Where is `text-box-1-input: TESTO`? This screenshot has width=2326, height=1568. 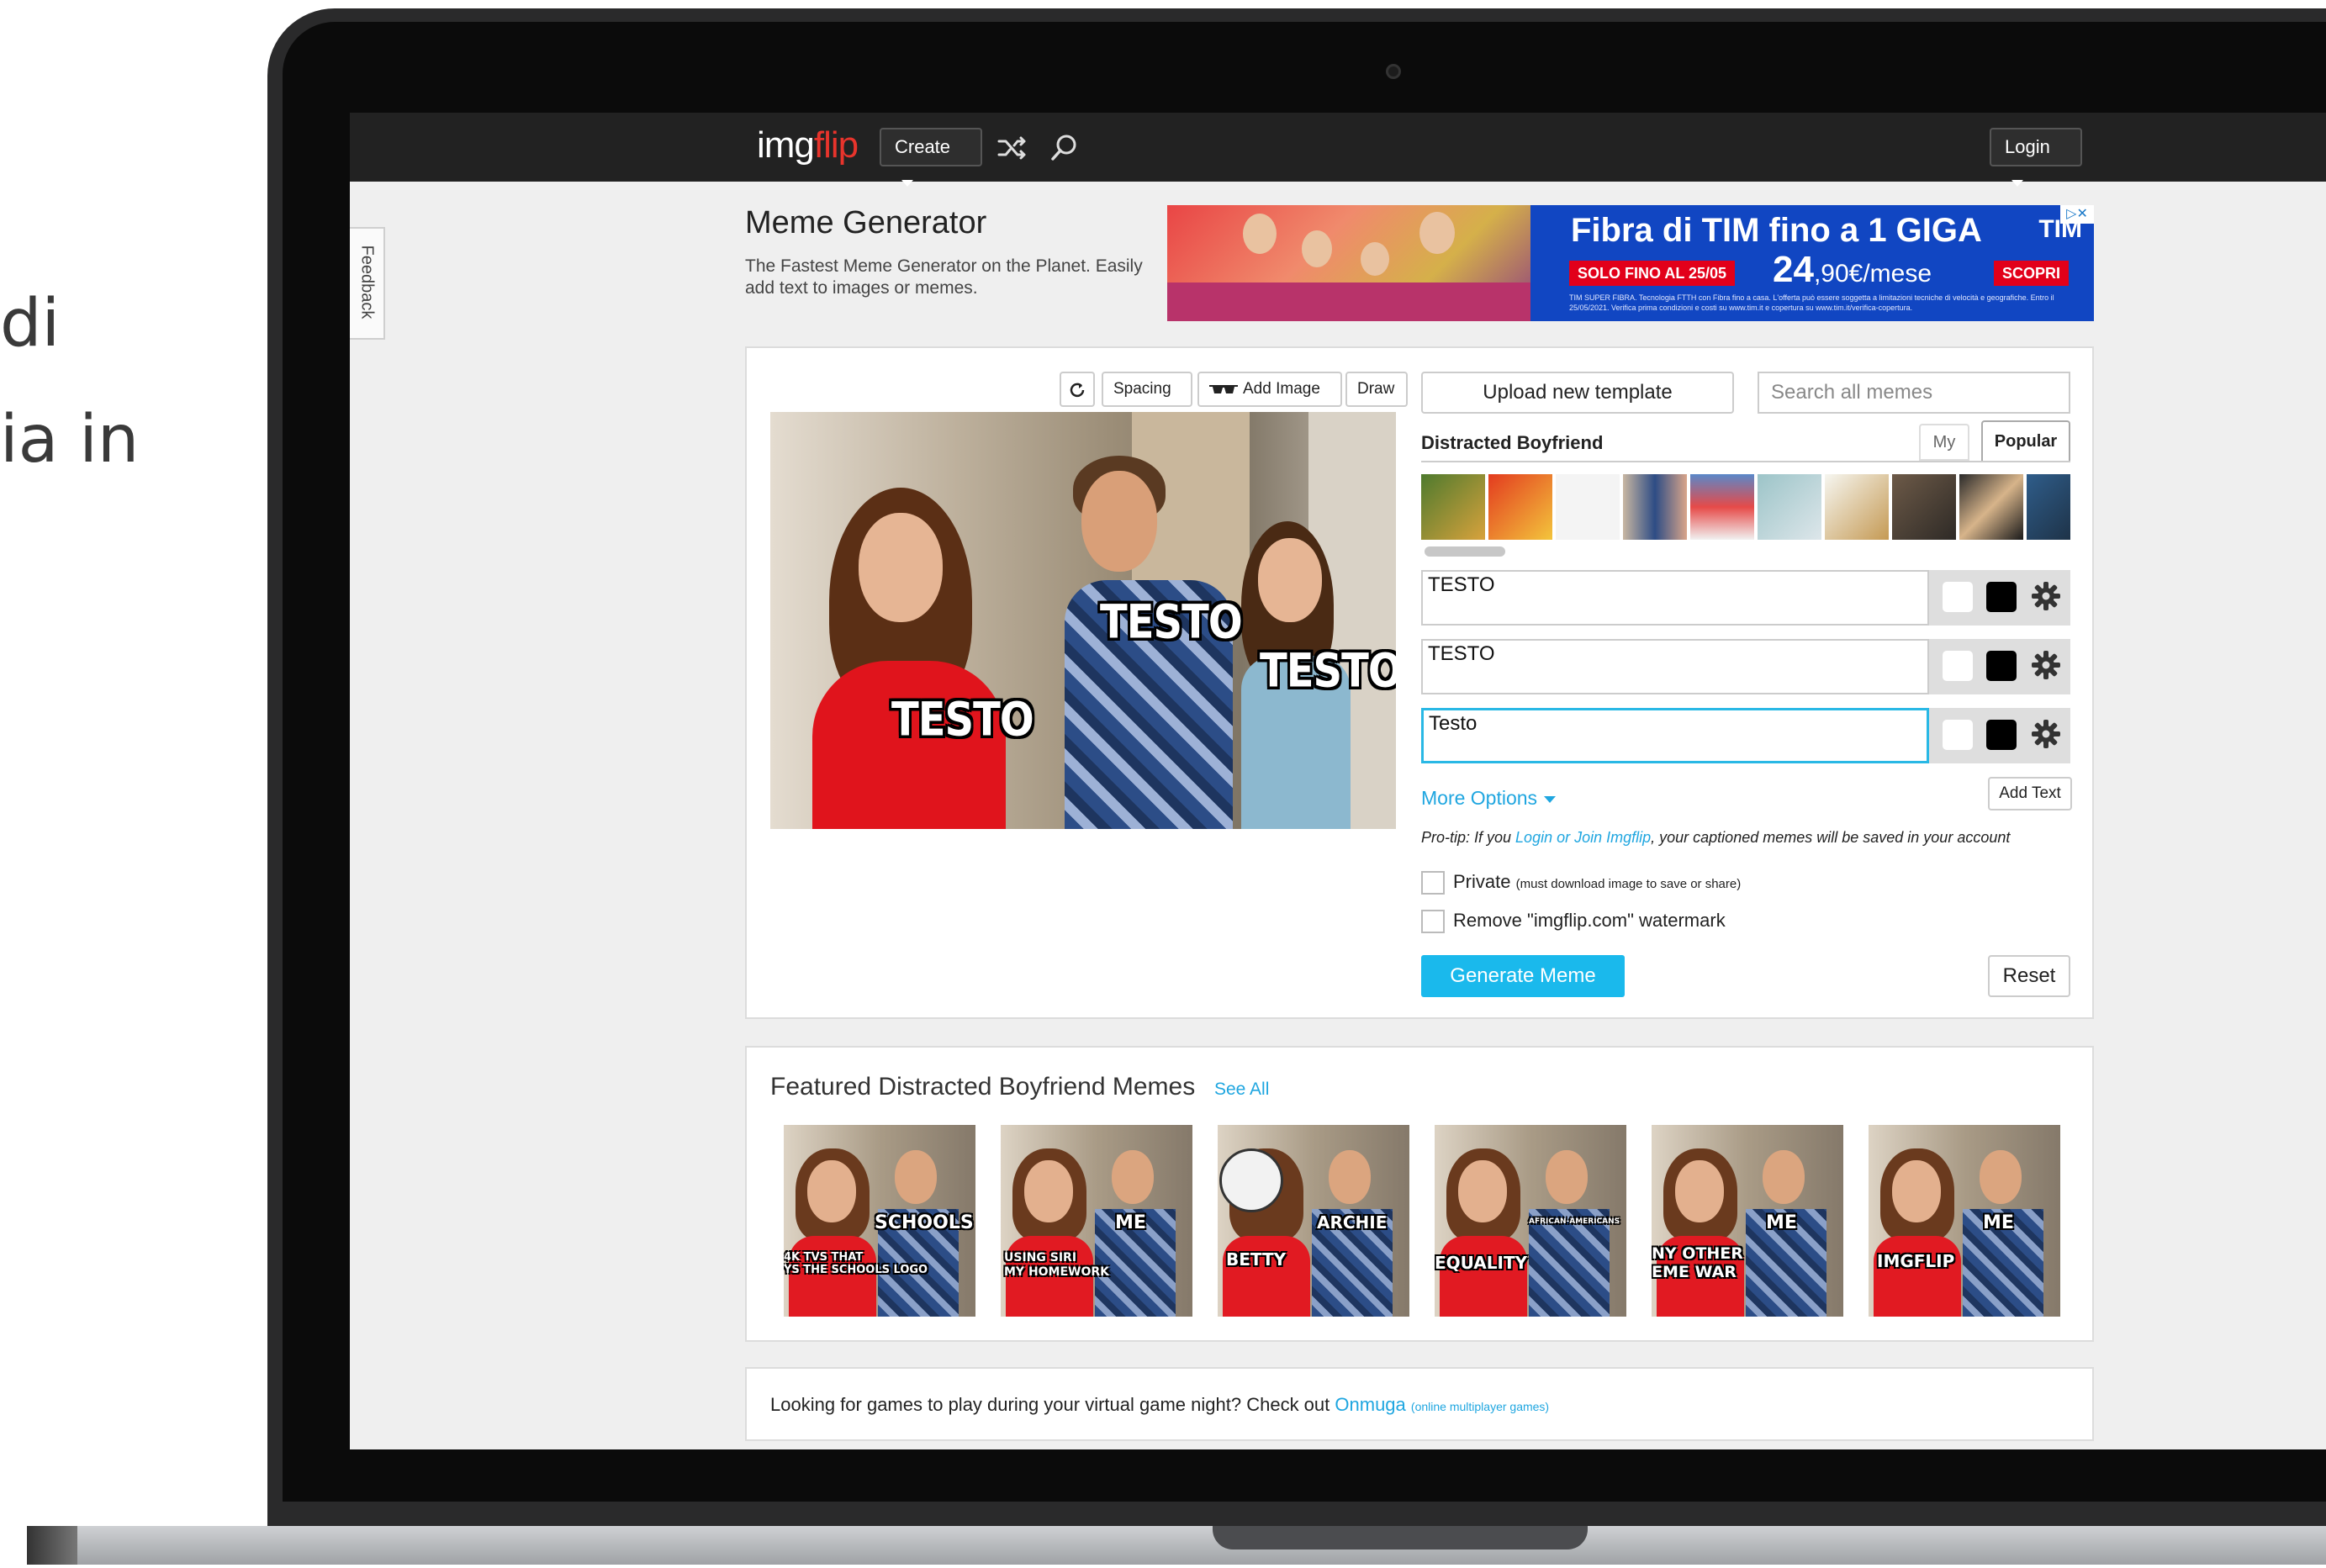 text-box-1-input: TESTO is located at coordinates (1675, 598).